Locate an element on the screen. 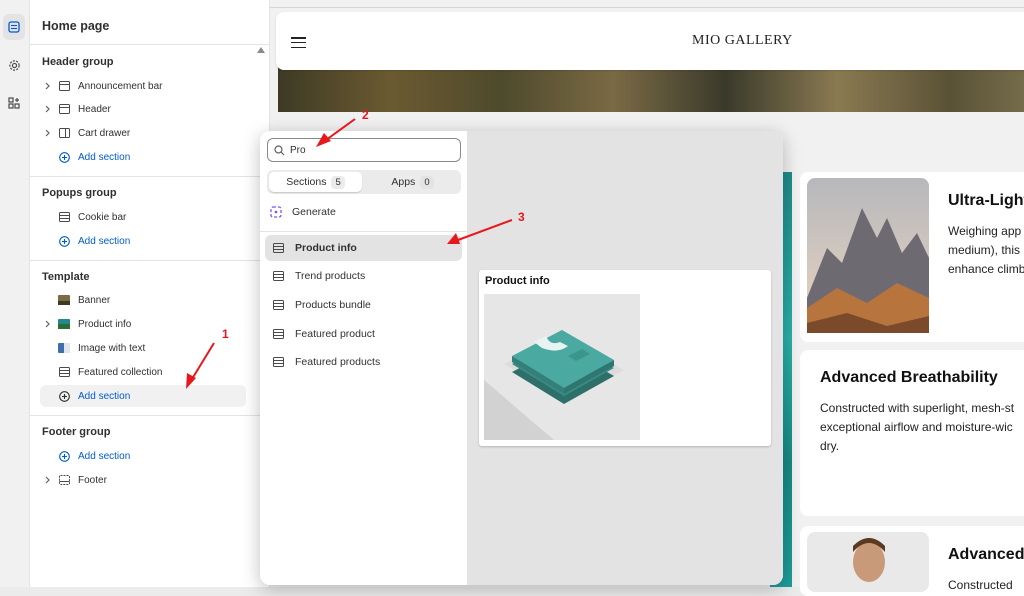 This screenshot has height=596, width=1024. apps-icon is located at coordinates (14, 103).